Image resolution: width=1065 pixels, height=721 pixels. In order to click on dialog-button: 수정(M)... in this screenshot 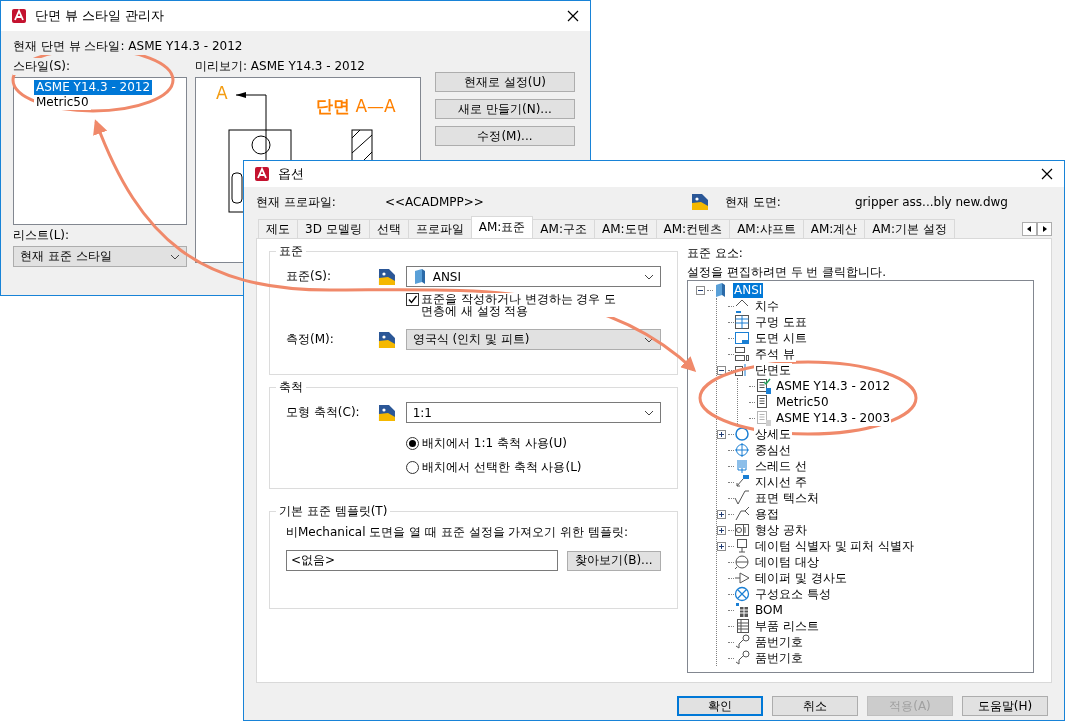, I will do `click(505, 136)`.